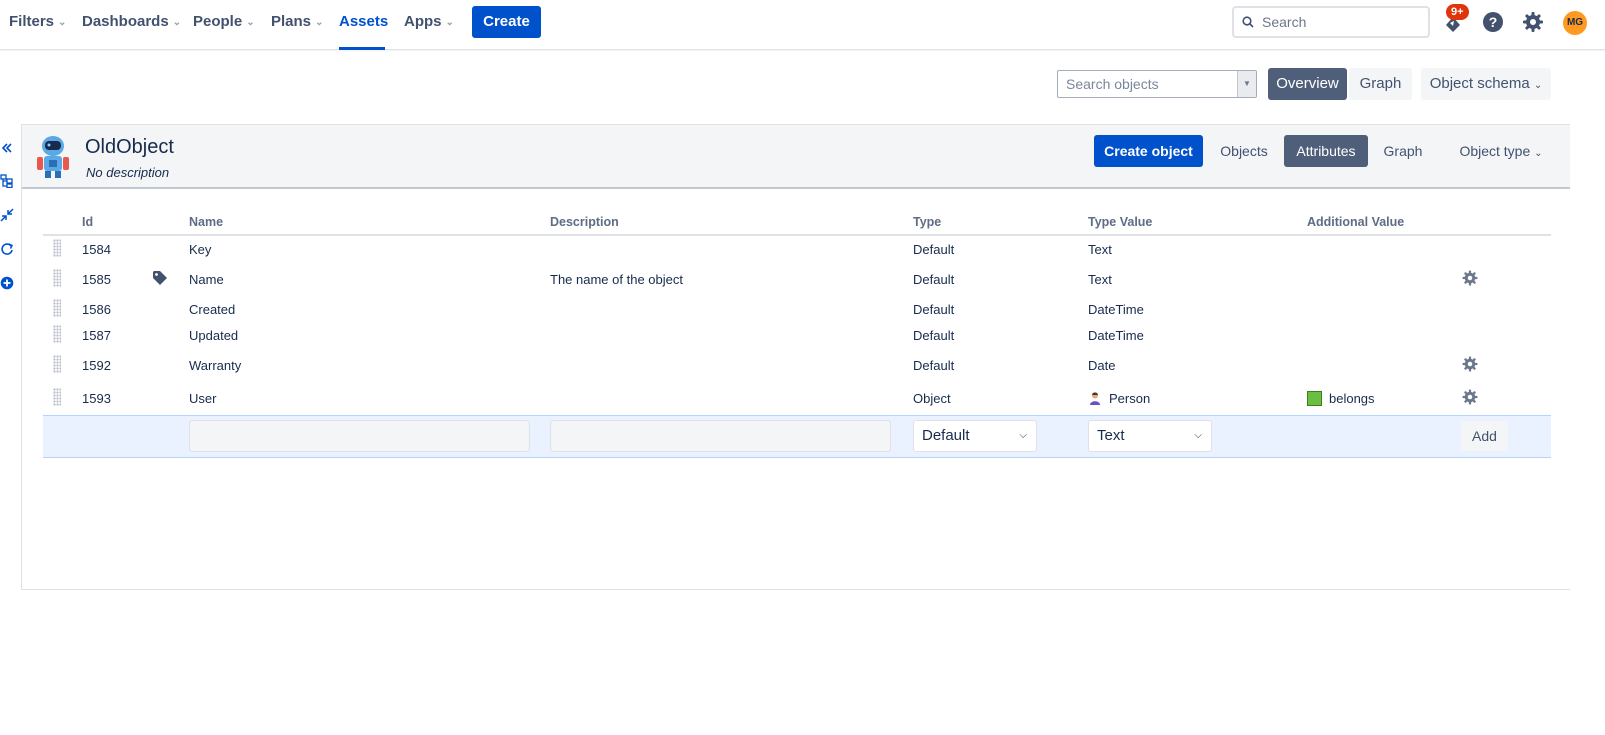 Image resolution: width=1605 pixels, height=735 pixels. I want to click on table-row: 1593 User Object Person belongs, so click(797, 399).